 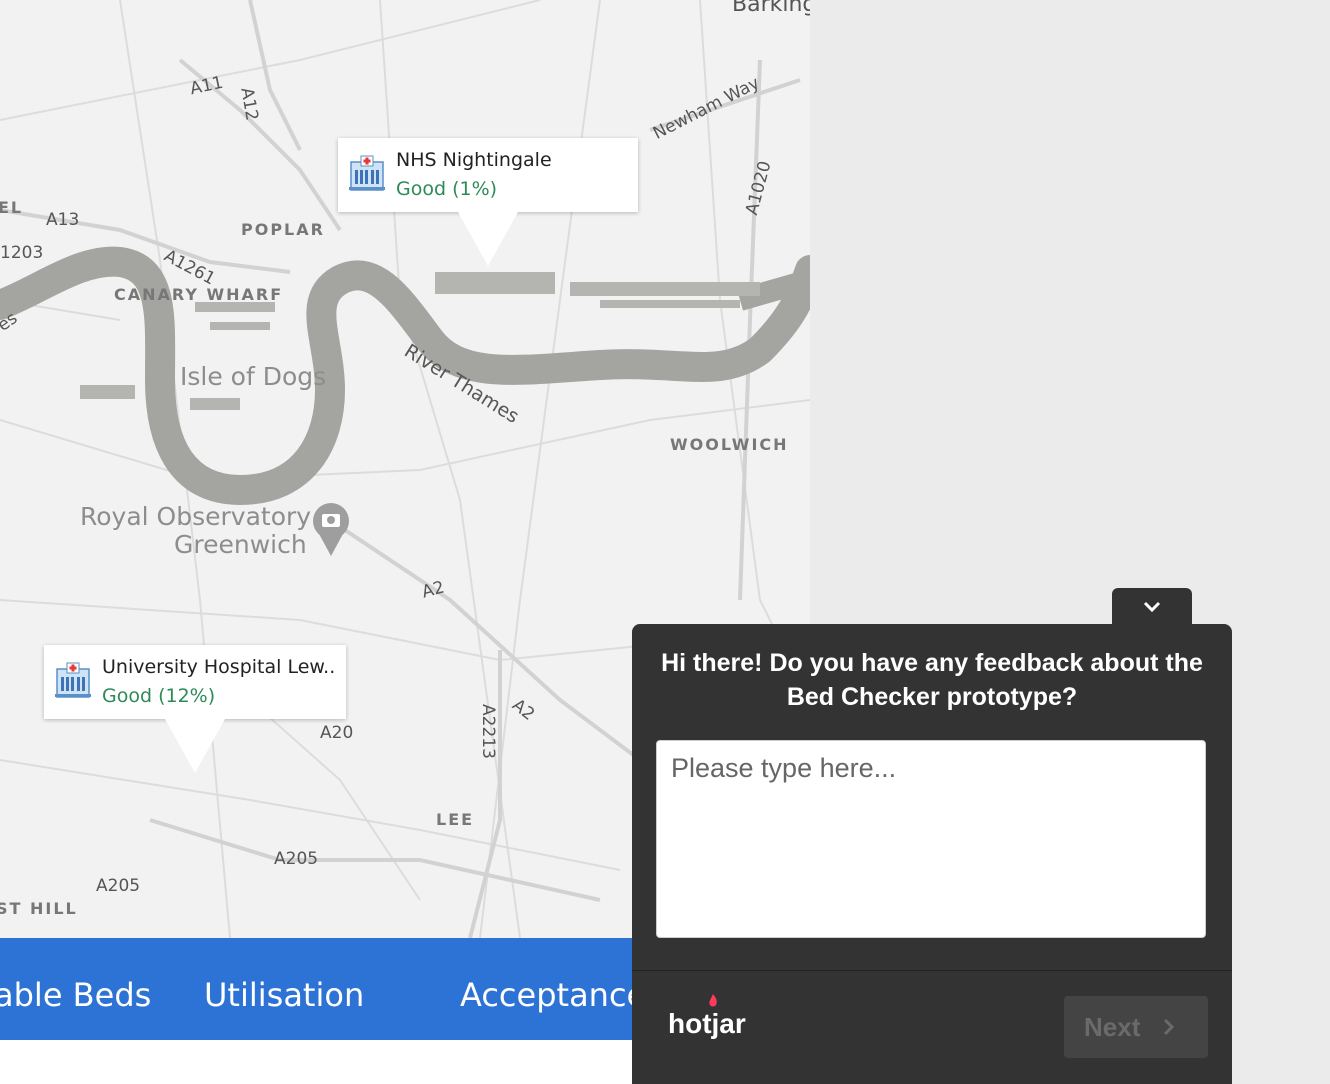 I want to click on map-label-barking: Barking, so click(x=771, y=8).